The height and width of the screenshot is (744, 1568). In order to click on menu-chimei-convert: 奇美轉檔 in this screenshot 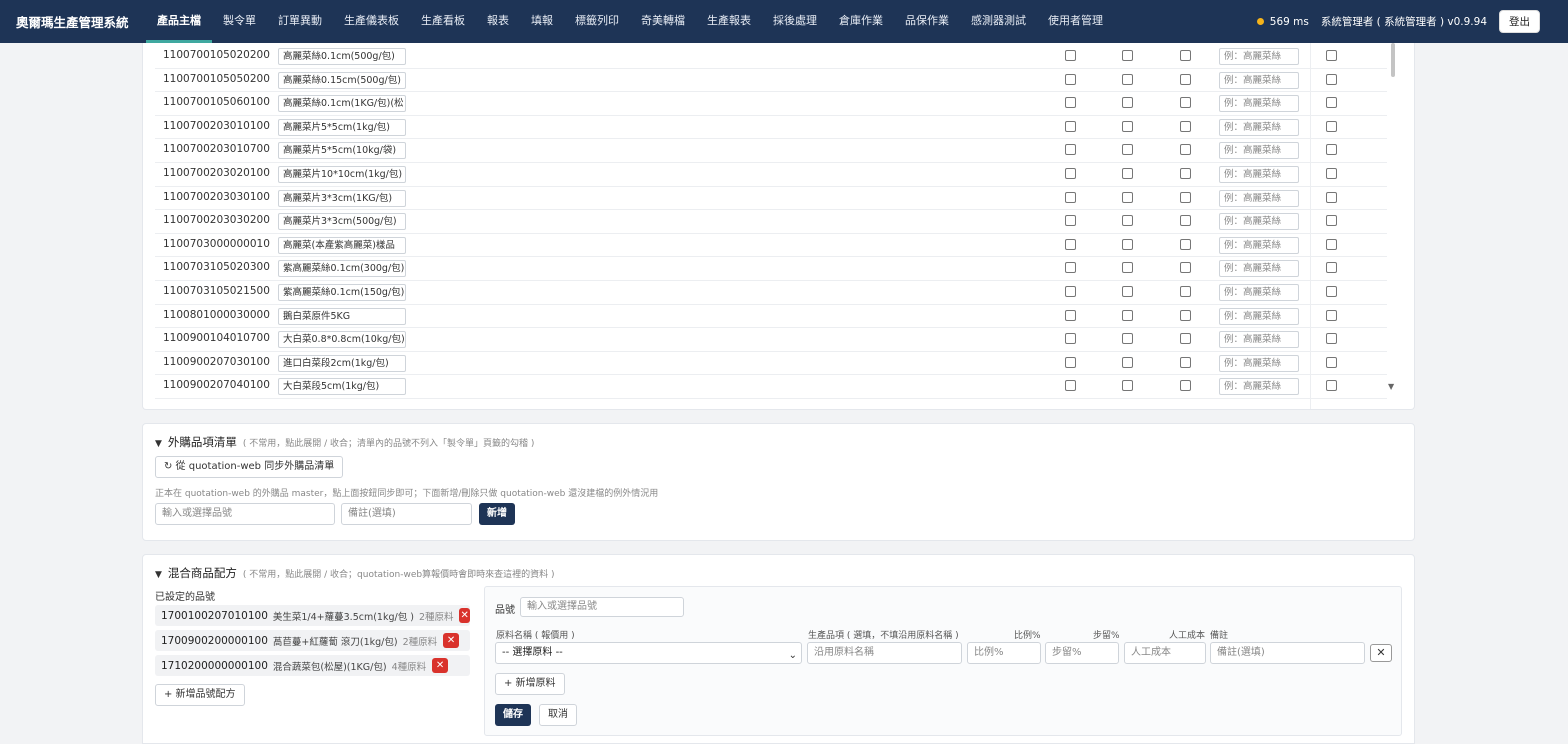, I will do `click(663, 21)`.